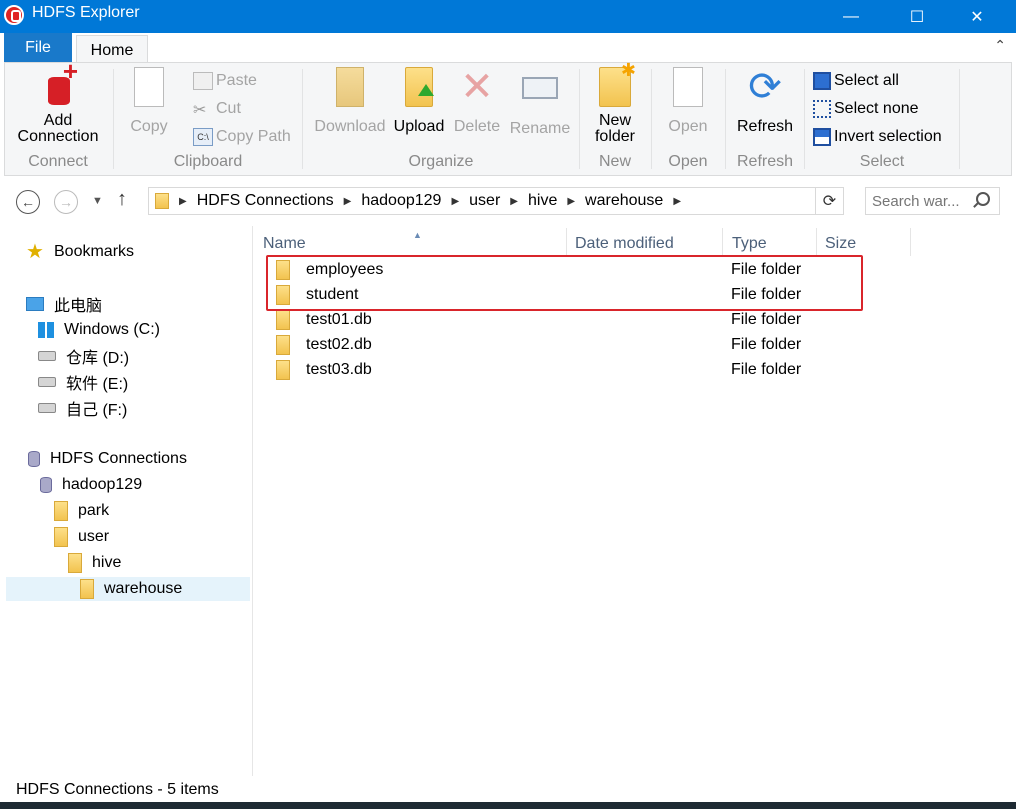  I want to click on new-folder-label-1: New, so click(614, 120).